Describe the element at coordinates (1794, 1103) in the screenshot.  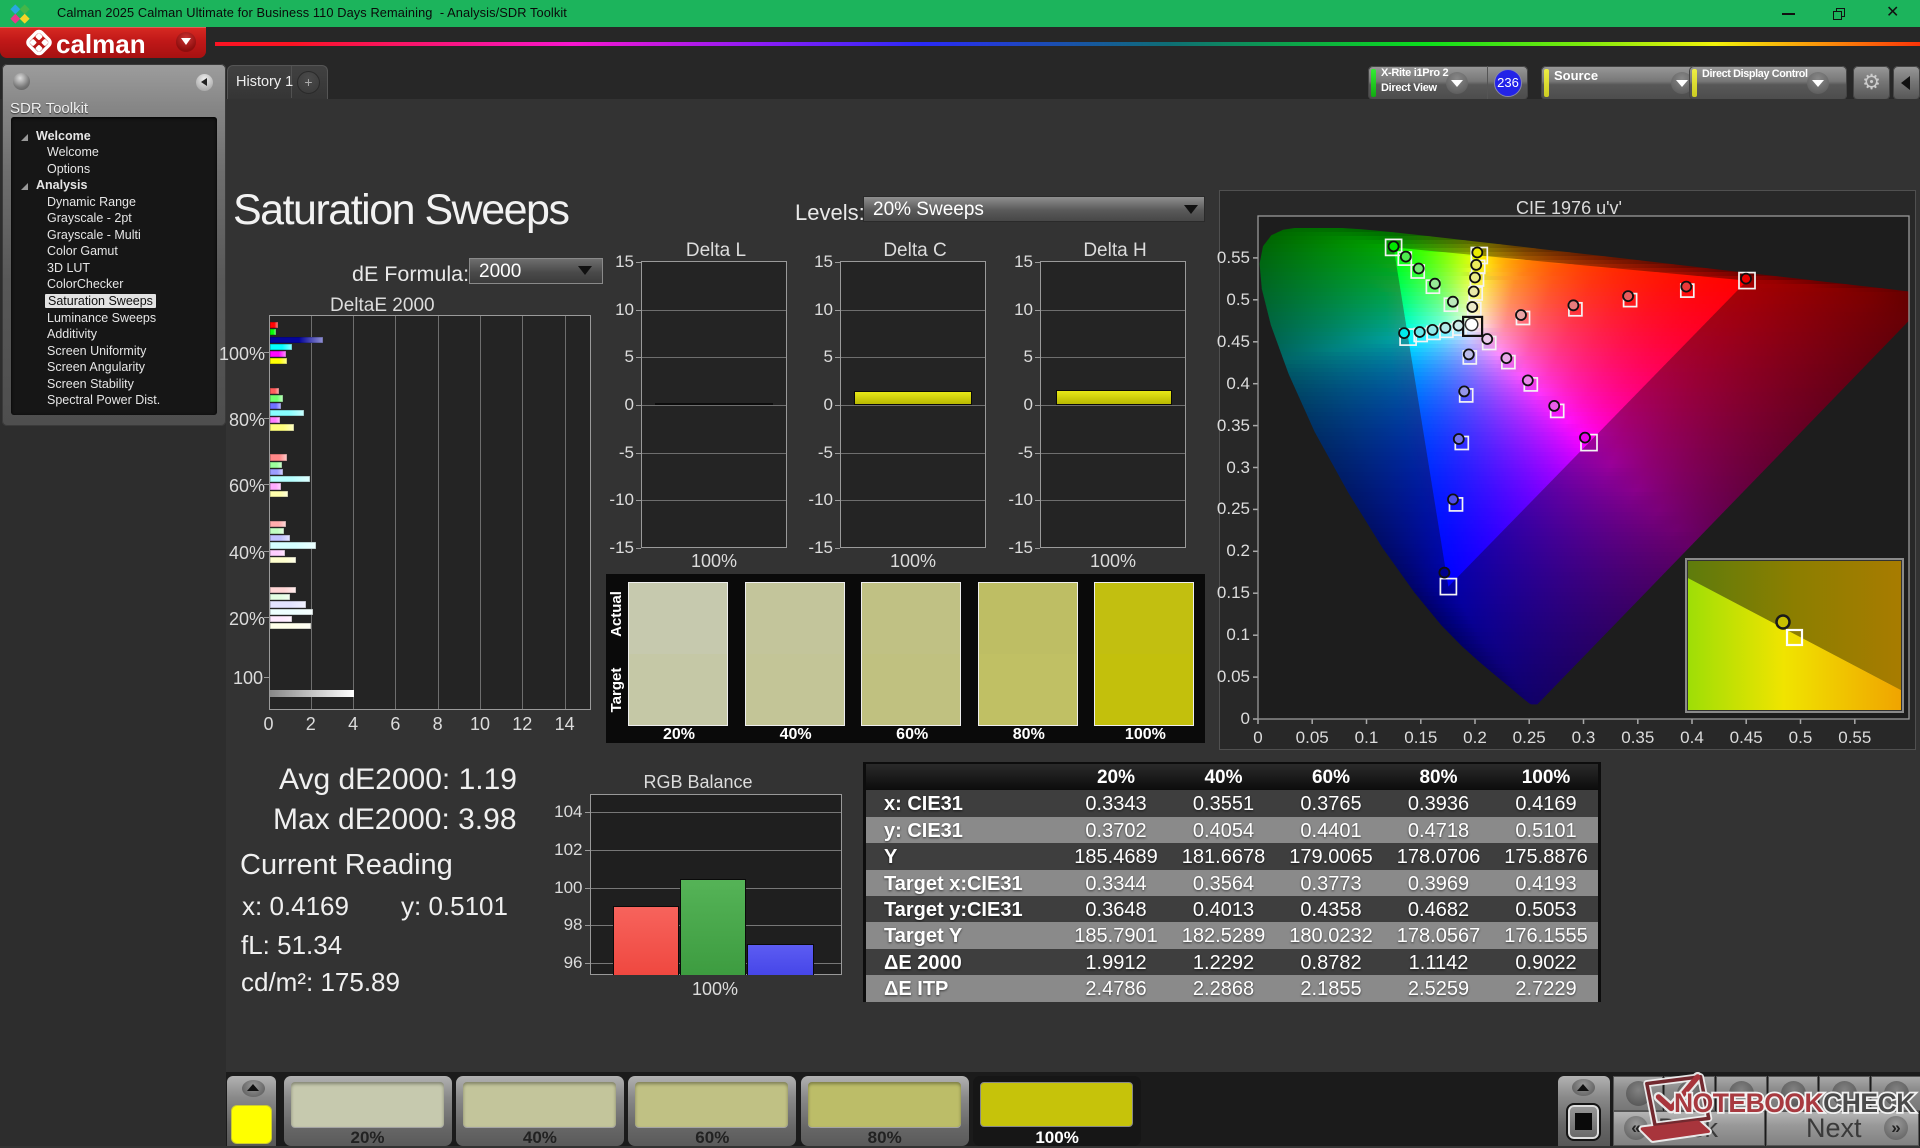
I see `svg-text: NOTEBOOKCHECK` at that location.